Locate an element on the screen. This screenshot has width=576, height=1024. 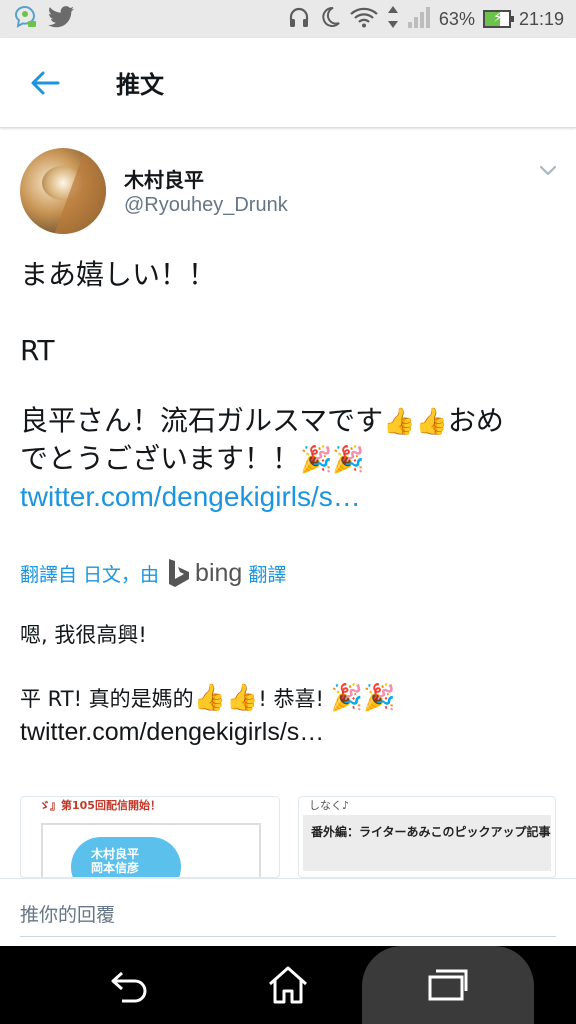
arrow-left-icon is located at coordinates (45, 82).